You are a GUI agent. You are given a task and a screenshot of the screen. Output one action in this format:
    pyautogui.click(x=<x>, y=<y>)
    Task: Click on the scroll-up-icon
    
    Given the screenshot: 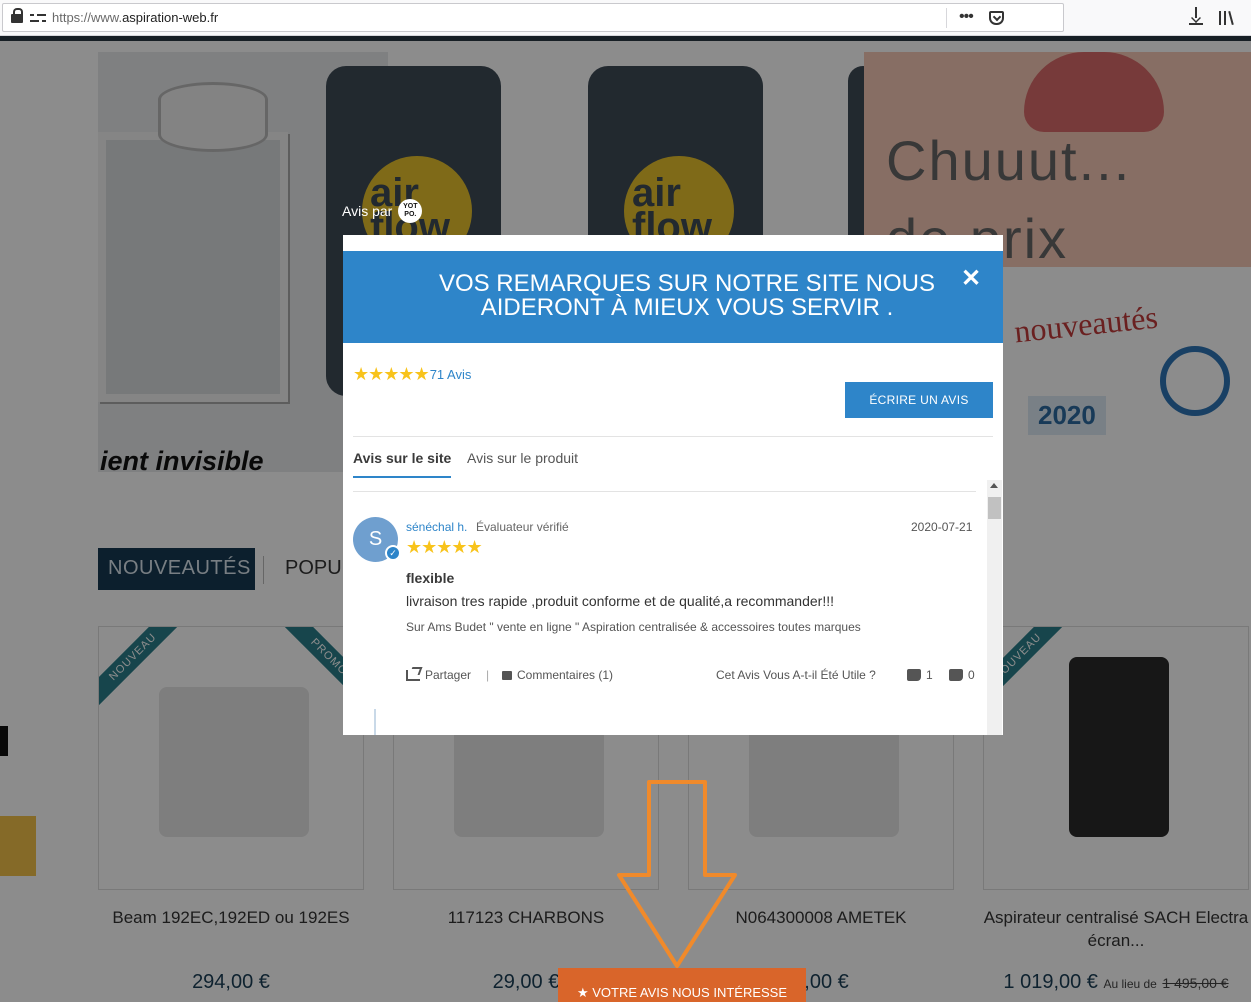 What is the action you would take?
    pyautogui.click(x=994, y=485)
    